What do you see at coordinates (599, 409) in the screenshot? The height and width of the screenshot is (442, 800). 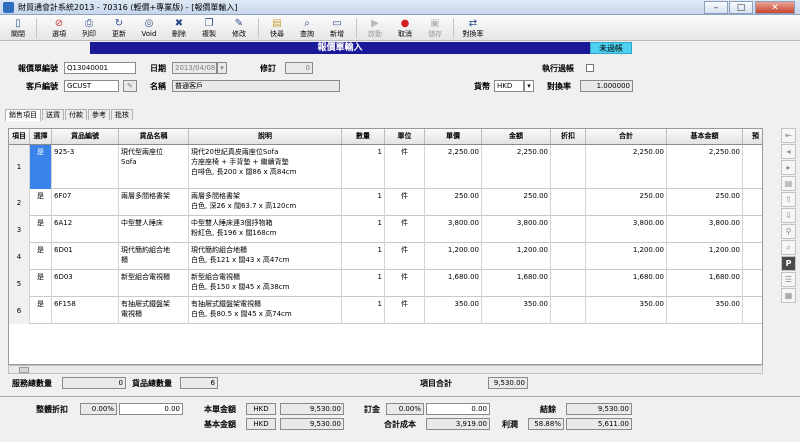 I see `balance-field: 9,530.00` at bounding box center [599, 409].